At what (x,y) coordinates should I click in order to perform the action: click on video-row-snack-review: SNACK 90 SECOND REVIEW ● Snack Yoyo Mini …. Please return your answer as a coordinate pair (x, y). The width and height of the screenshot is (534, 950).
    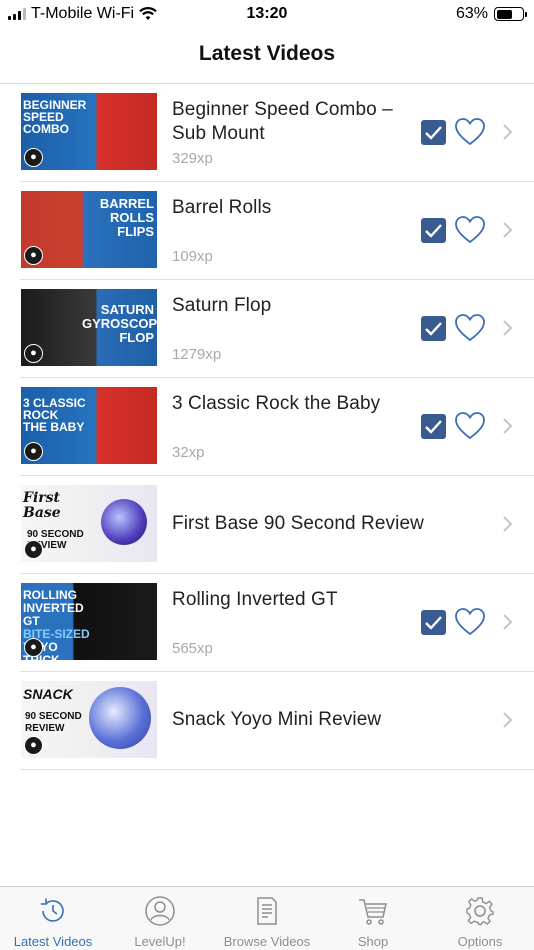
    Looking at the image, I should click on (277, 721).